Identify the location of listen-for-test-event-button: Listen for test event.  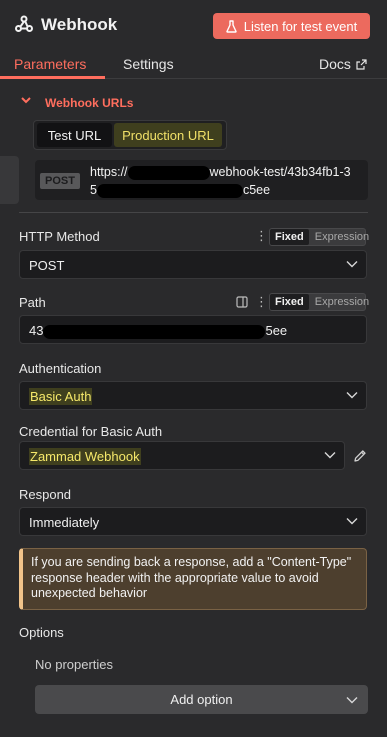
(291, 26).